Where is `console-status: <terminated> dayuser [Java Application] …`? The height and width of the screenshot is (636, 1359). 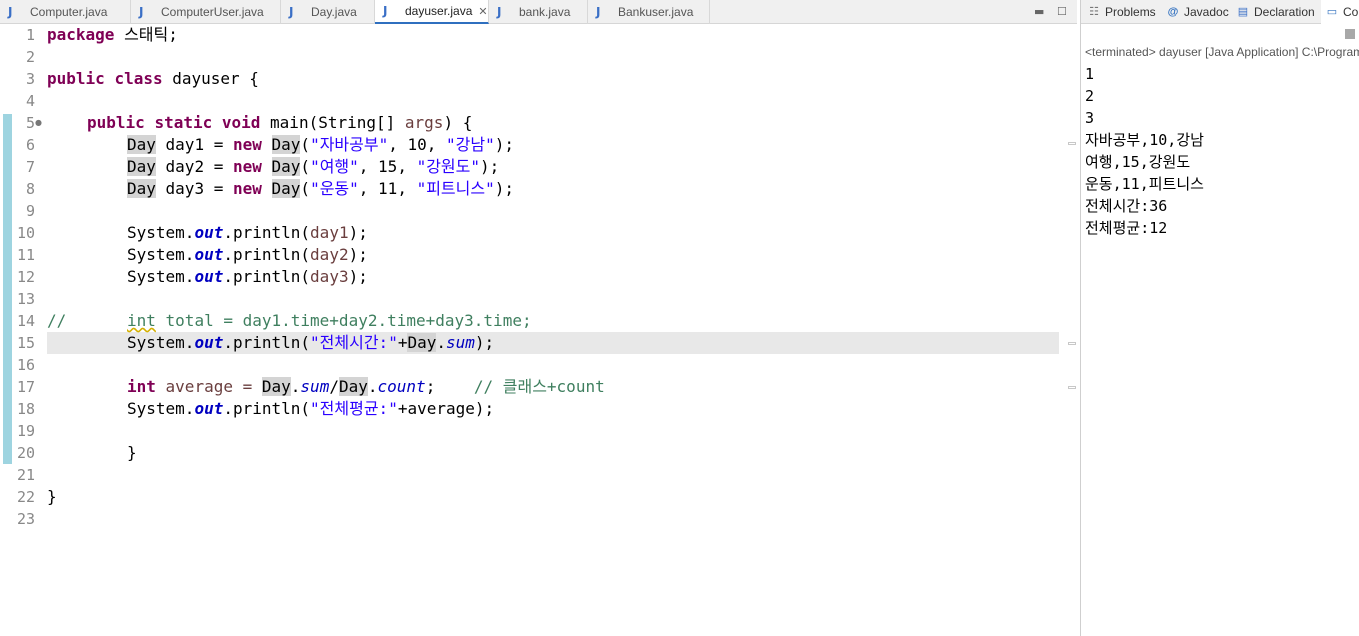
console-status: <terminated> dayuser [Java Application] … is located at coordinates (1222, 52).